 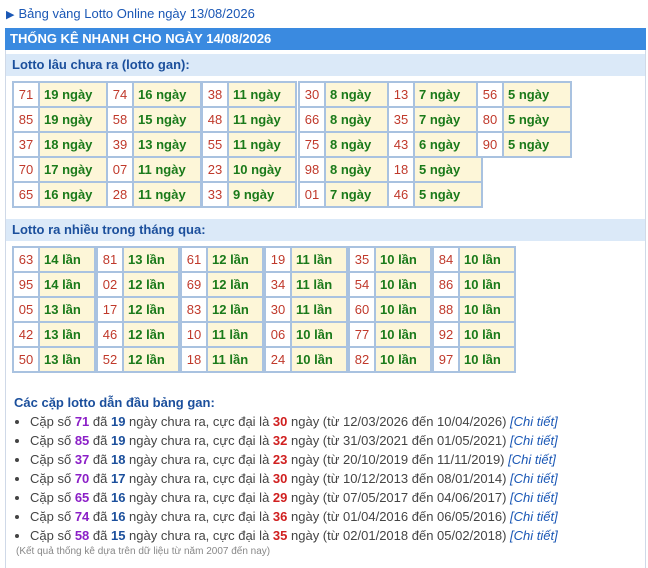 I want to click on freq-number: 18, so click(x=194, y=359).